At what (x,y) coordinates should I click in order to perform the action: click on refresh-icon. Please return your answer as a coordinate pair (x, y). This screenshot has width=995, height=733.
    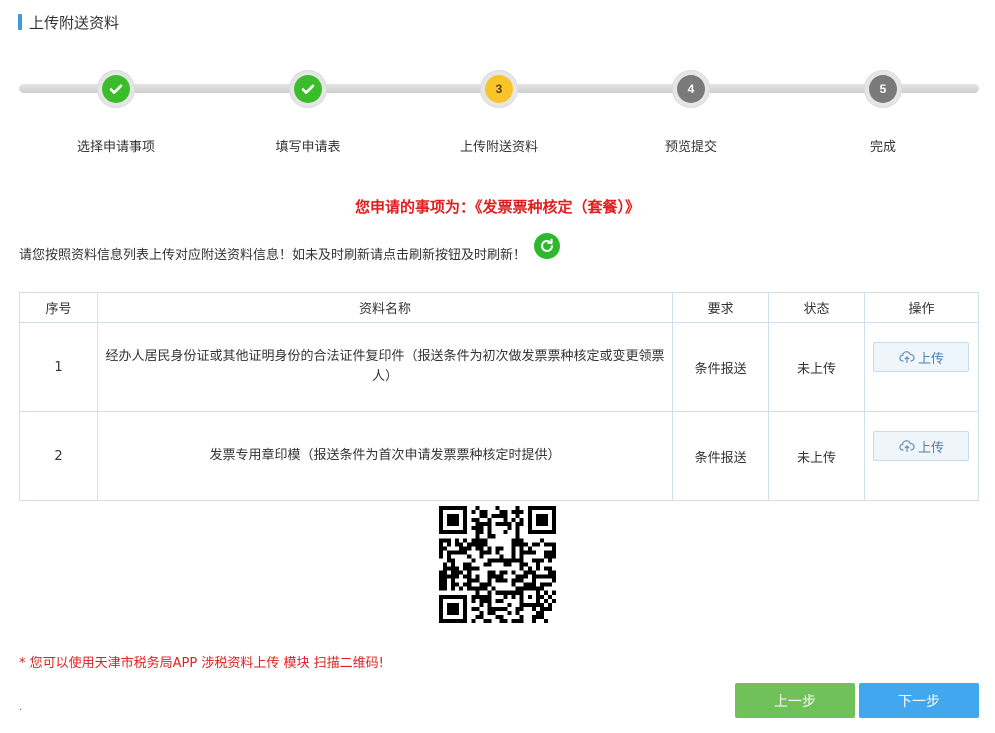
    Looking at the image, I should click on (547, 245).